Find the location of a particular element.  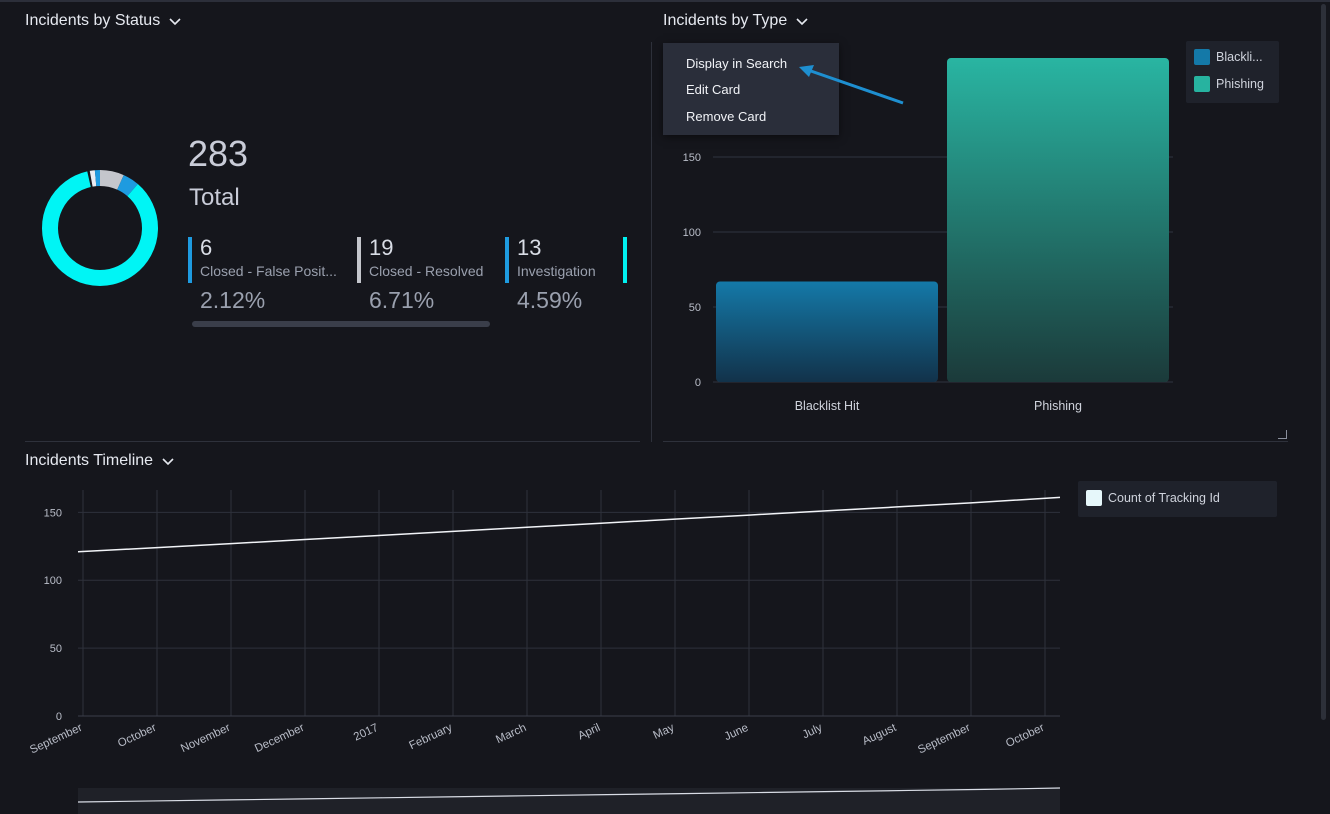

stat-label: Closed - Resolved is located at coordinates (426, 271).